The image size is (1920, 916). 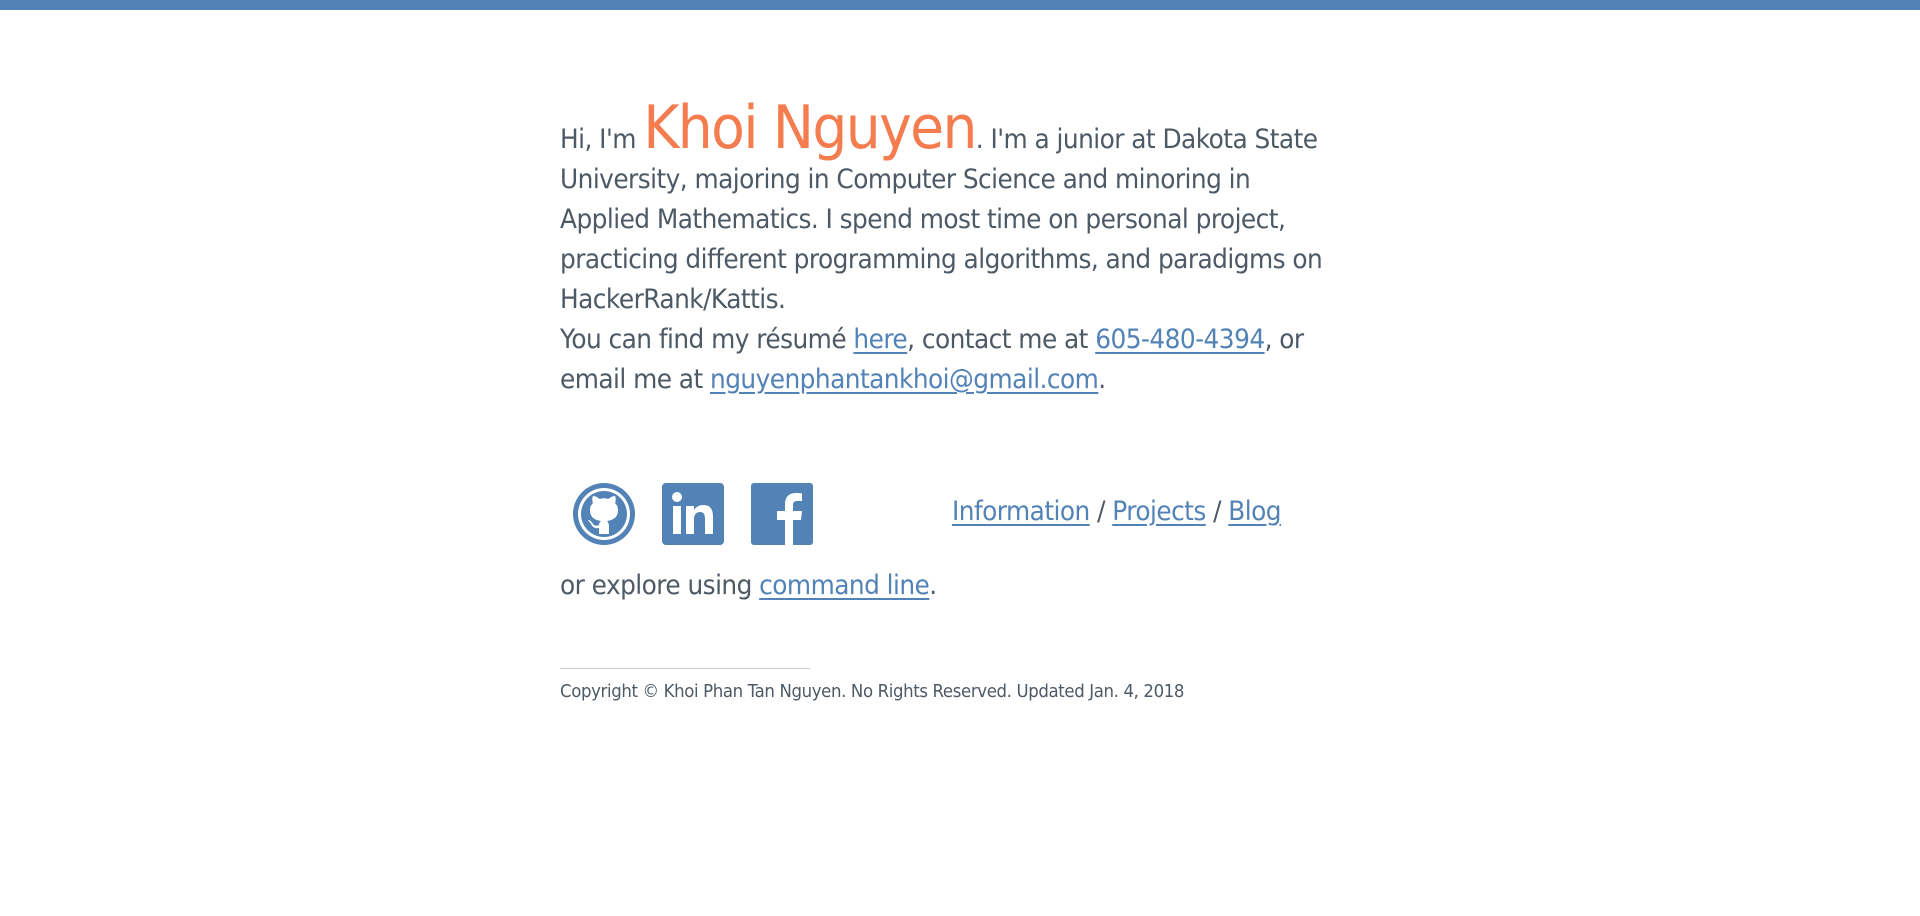 I want to click on author-name: Khoi Nguyen, so click(x=810, y=128).